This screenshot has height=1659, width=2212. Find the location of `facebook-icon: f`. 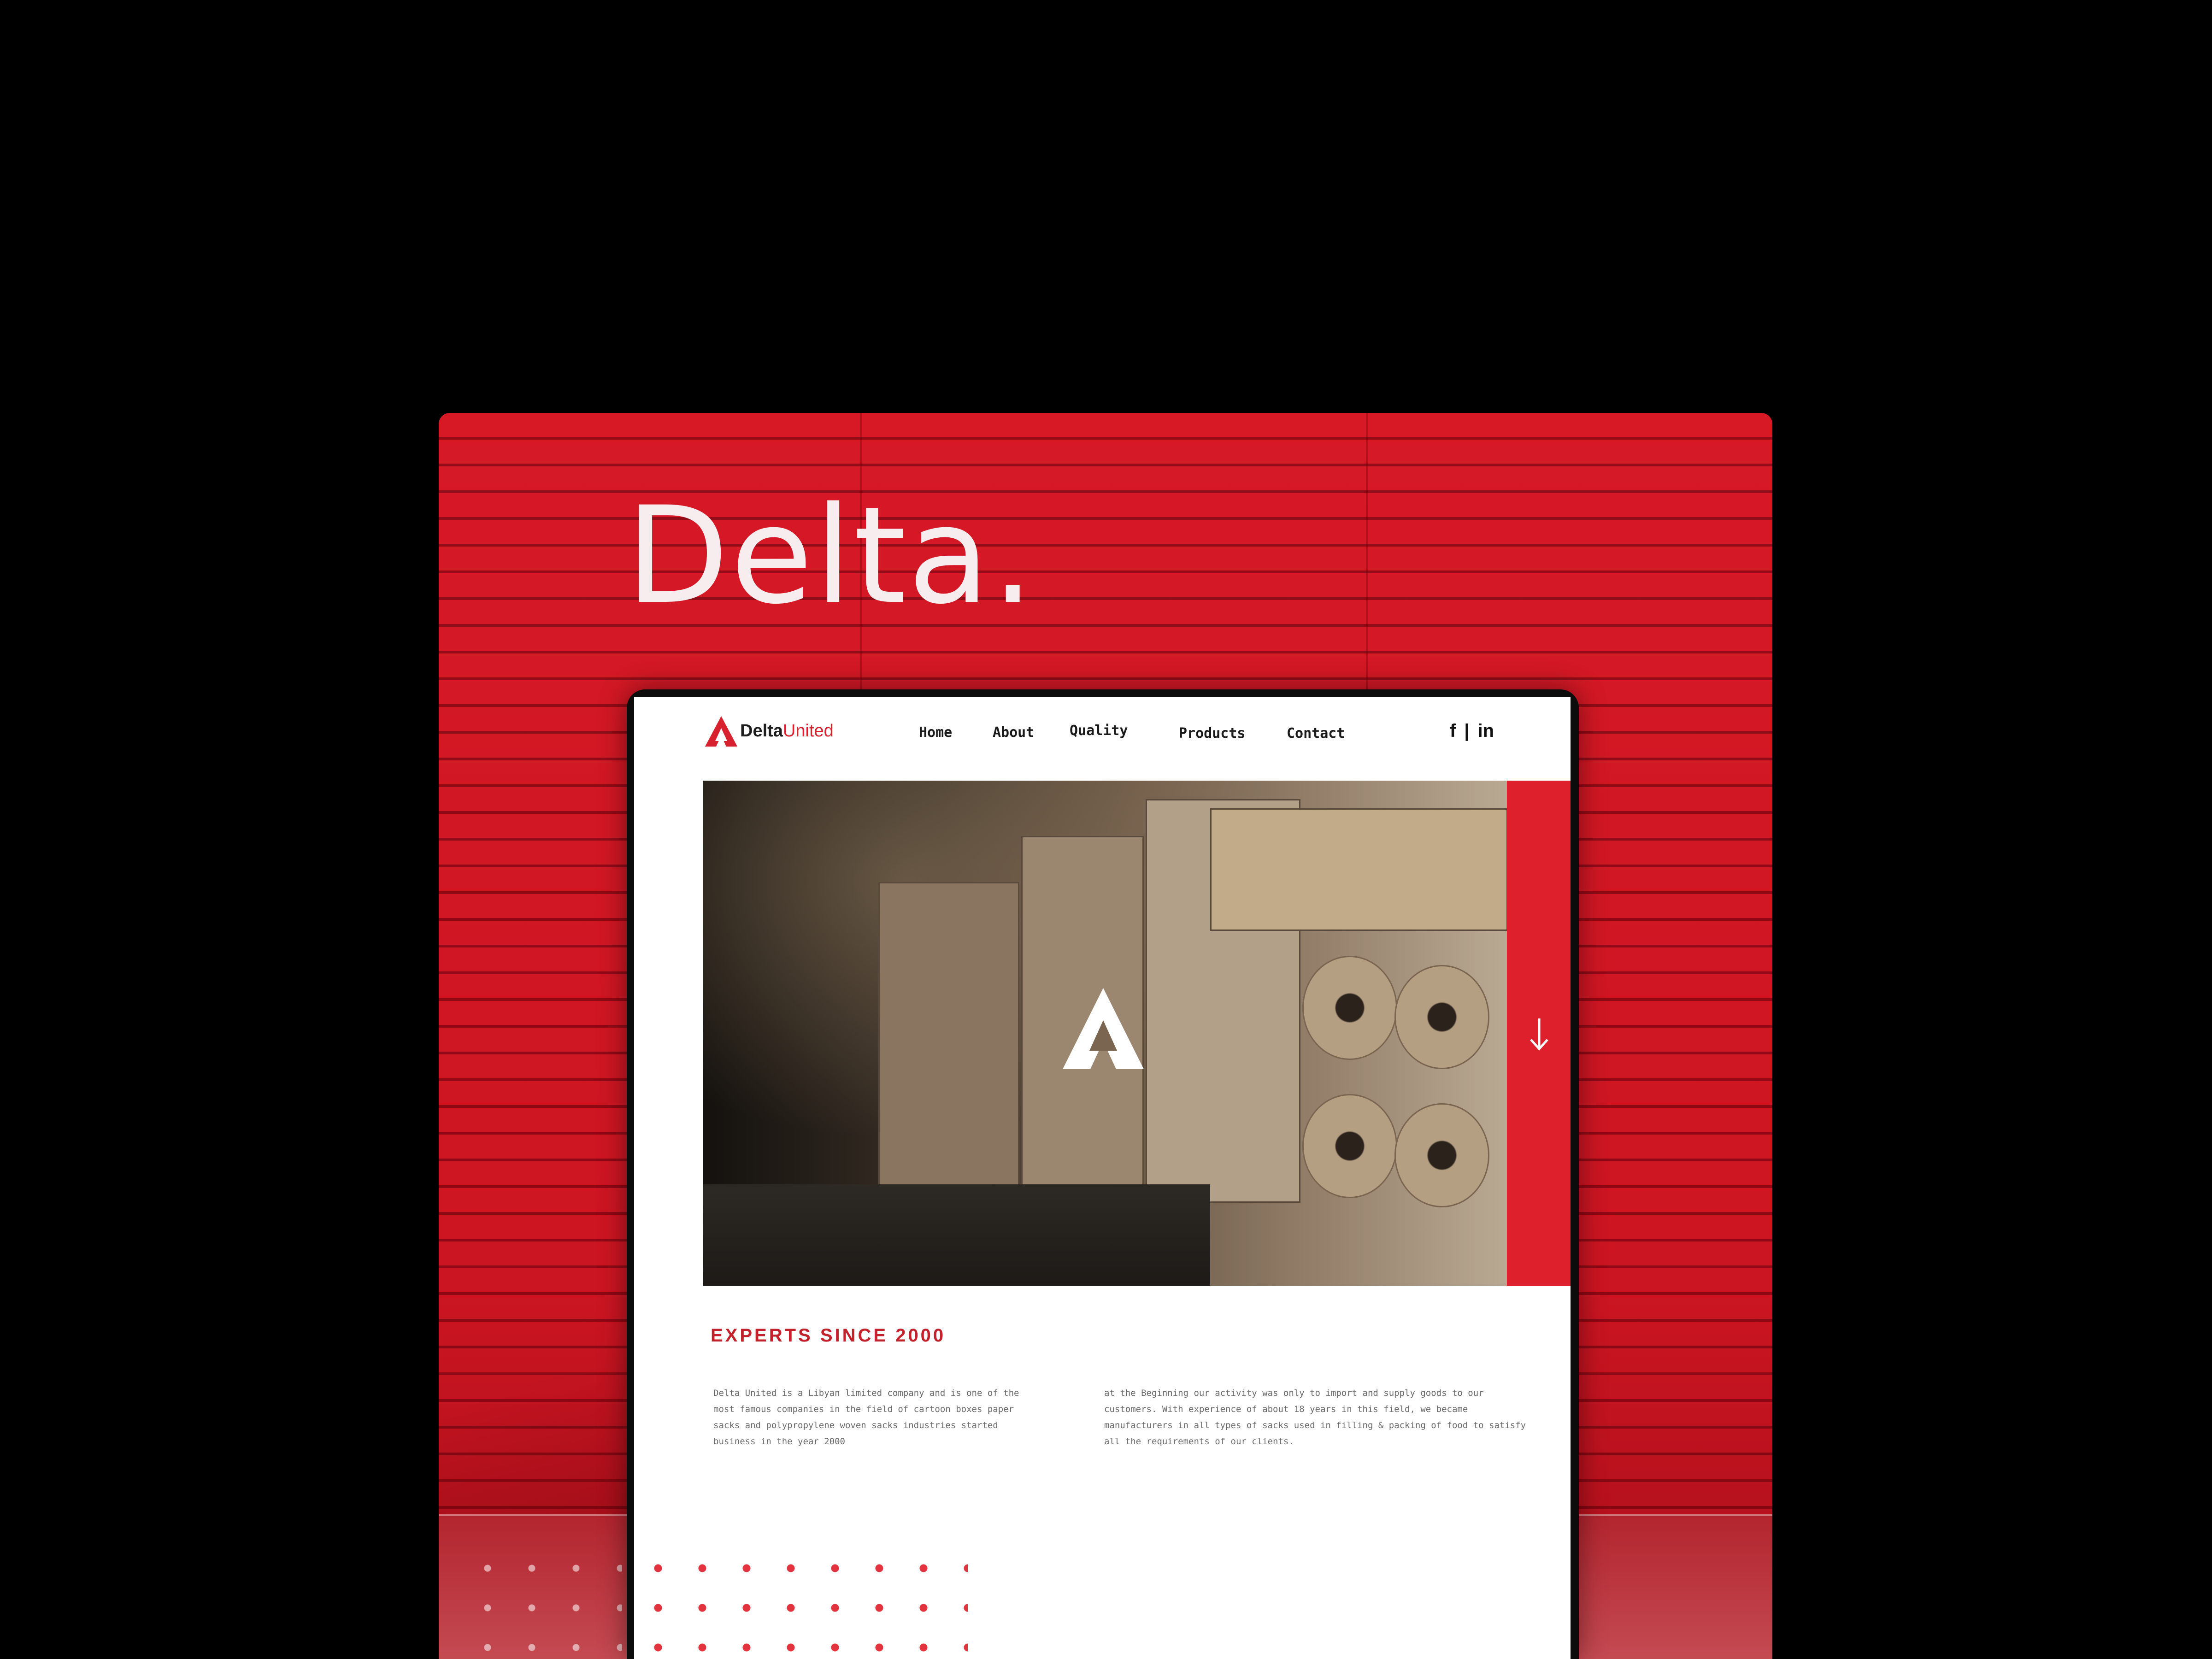

facebook-icon: f is located at coordinates (1453, 731).